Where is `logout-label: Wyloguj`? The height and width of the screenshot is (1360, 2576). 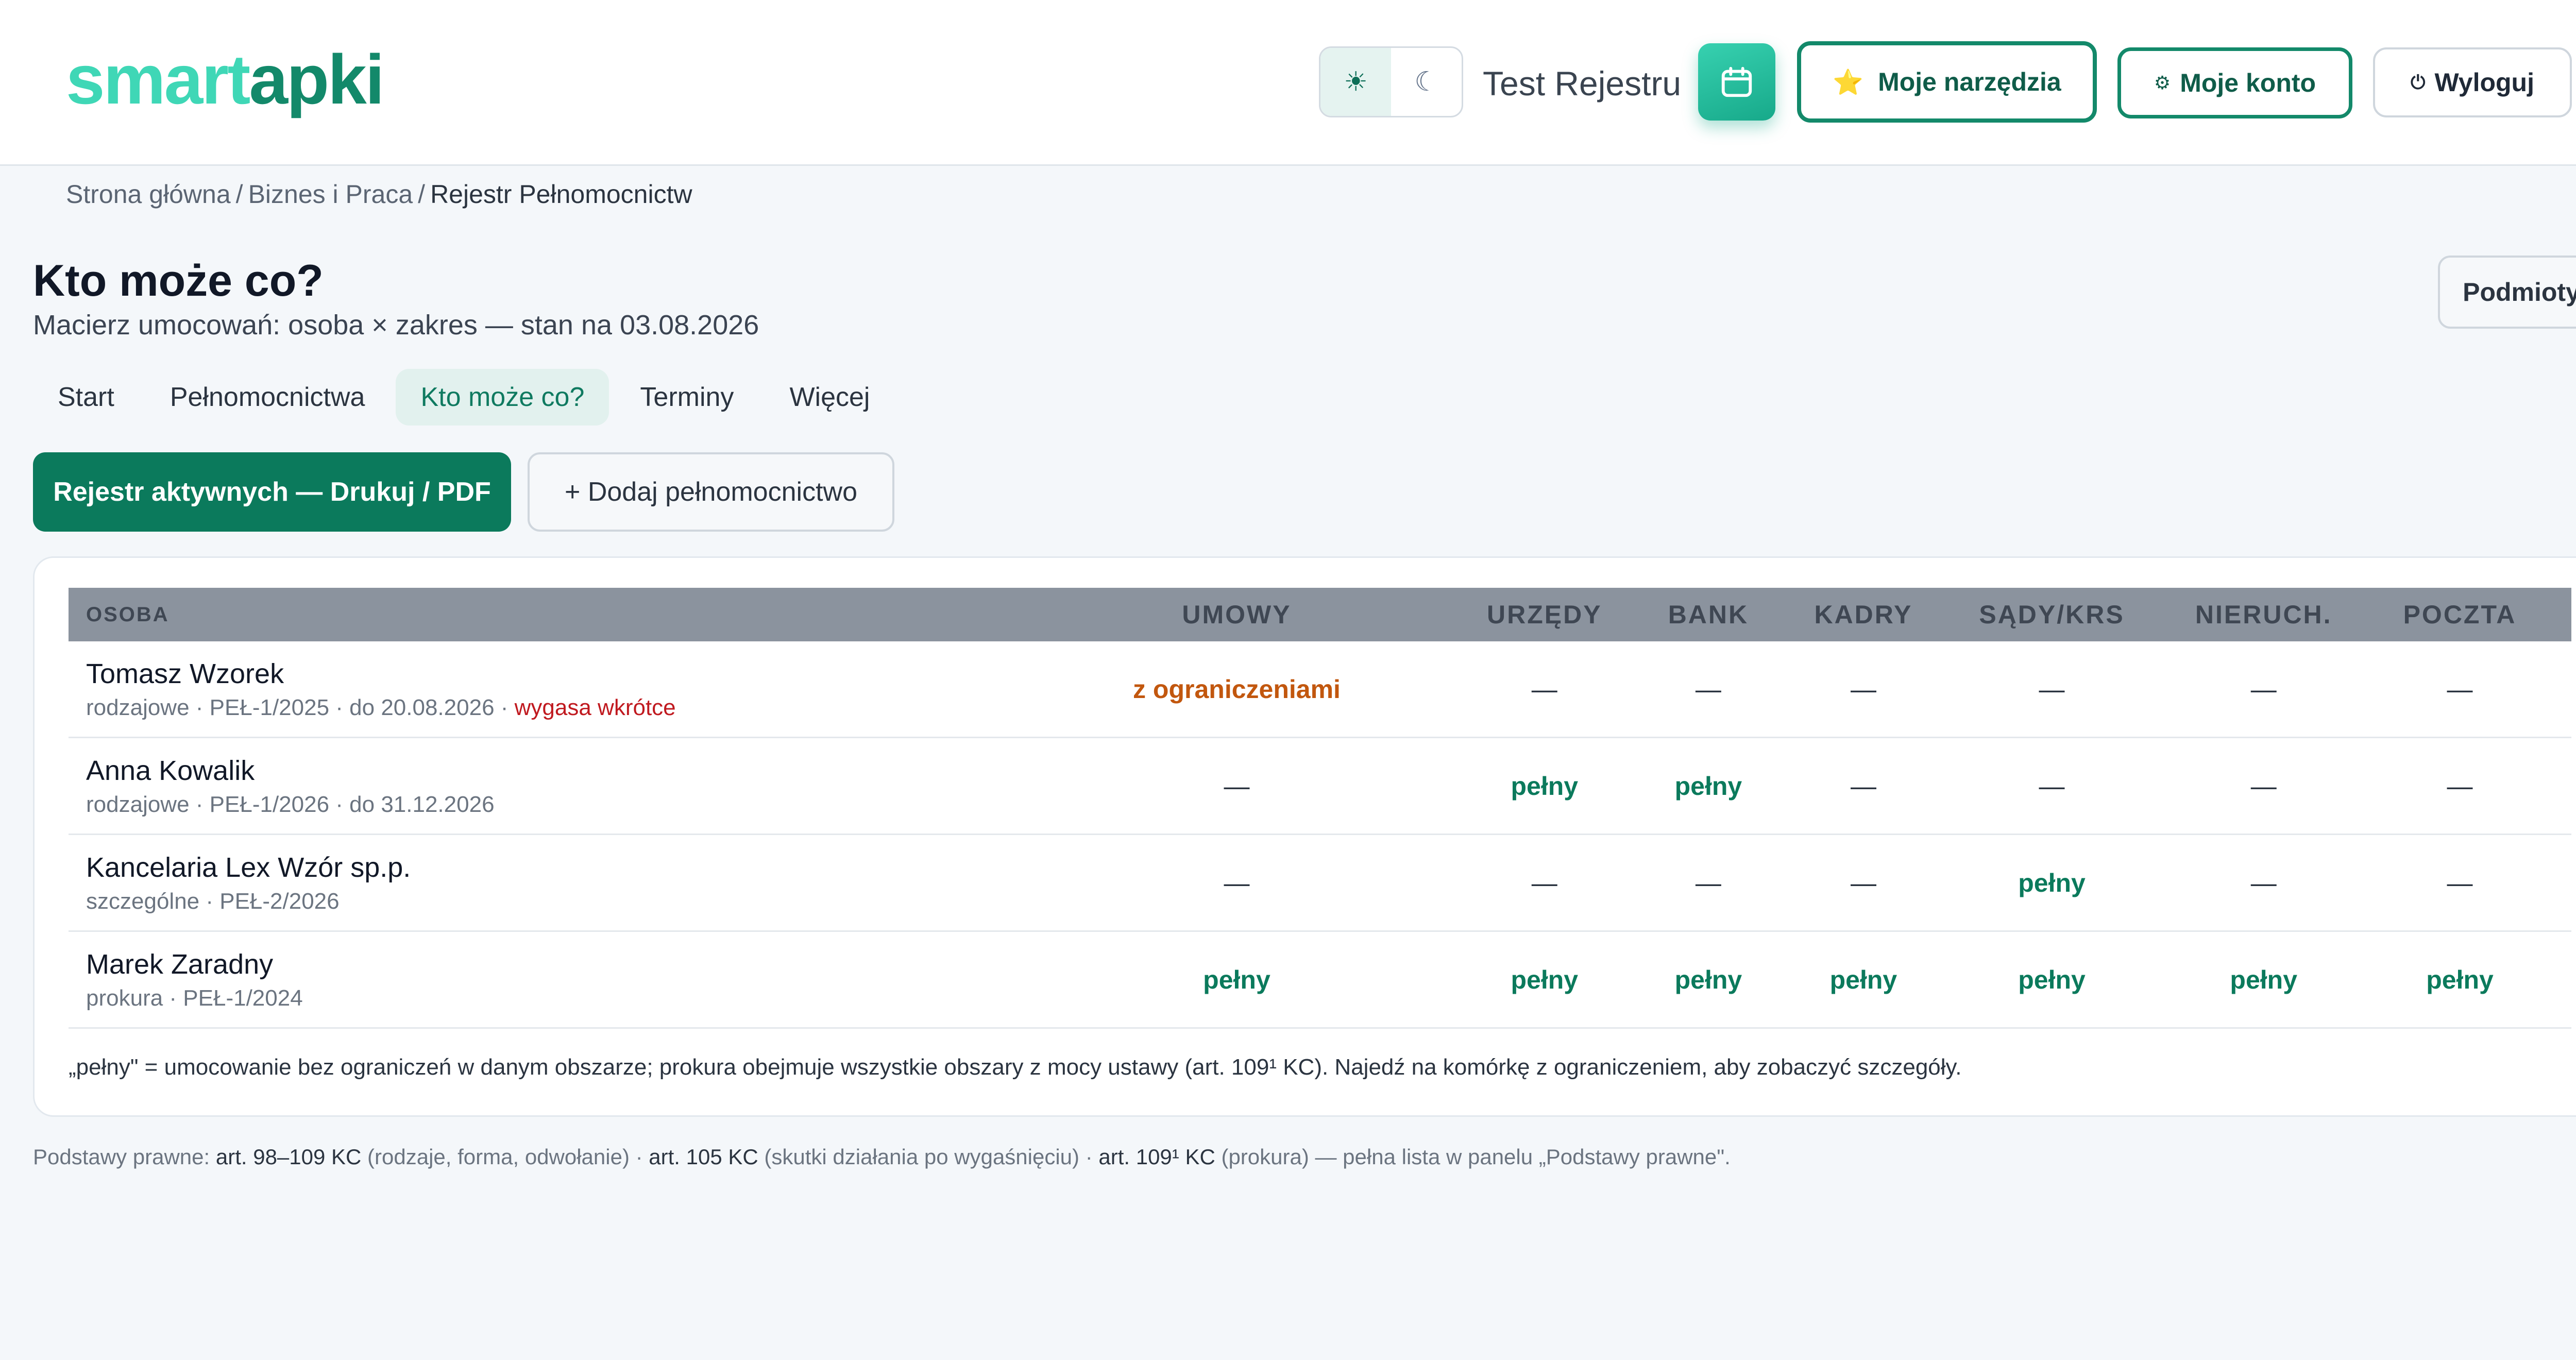 logout-label: Wyloguj is located at coordinates (2484, 82).